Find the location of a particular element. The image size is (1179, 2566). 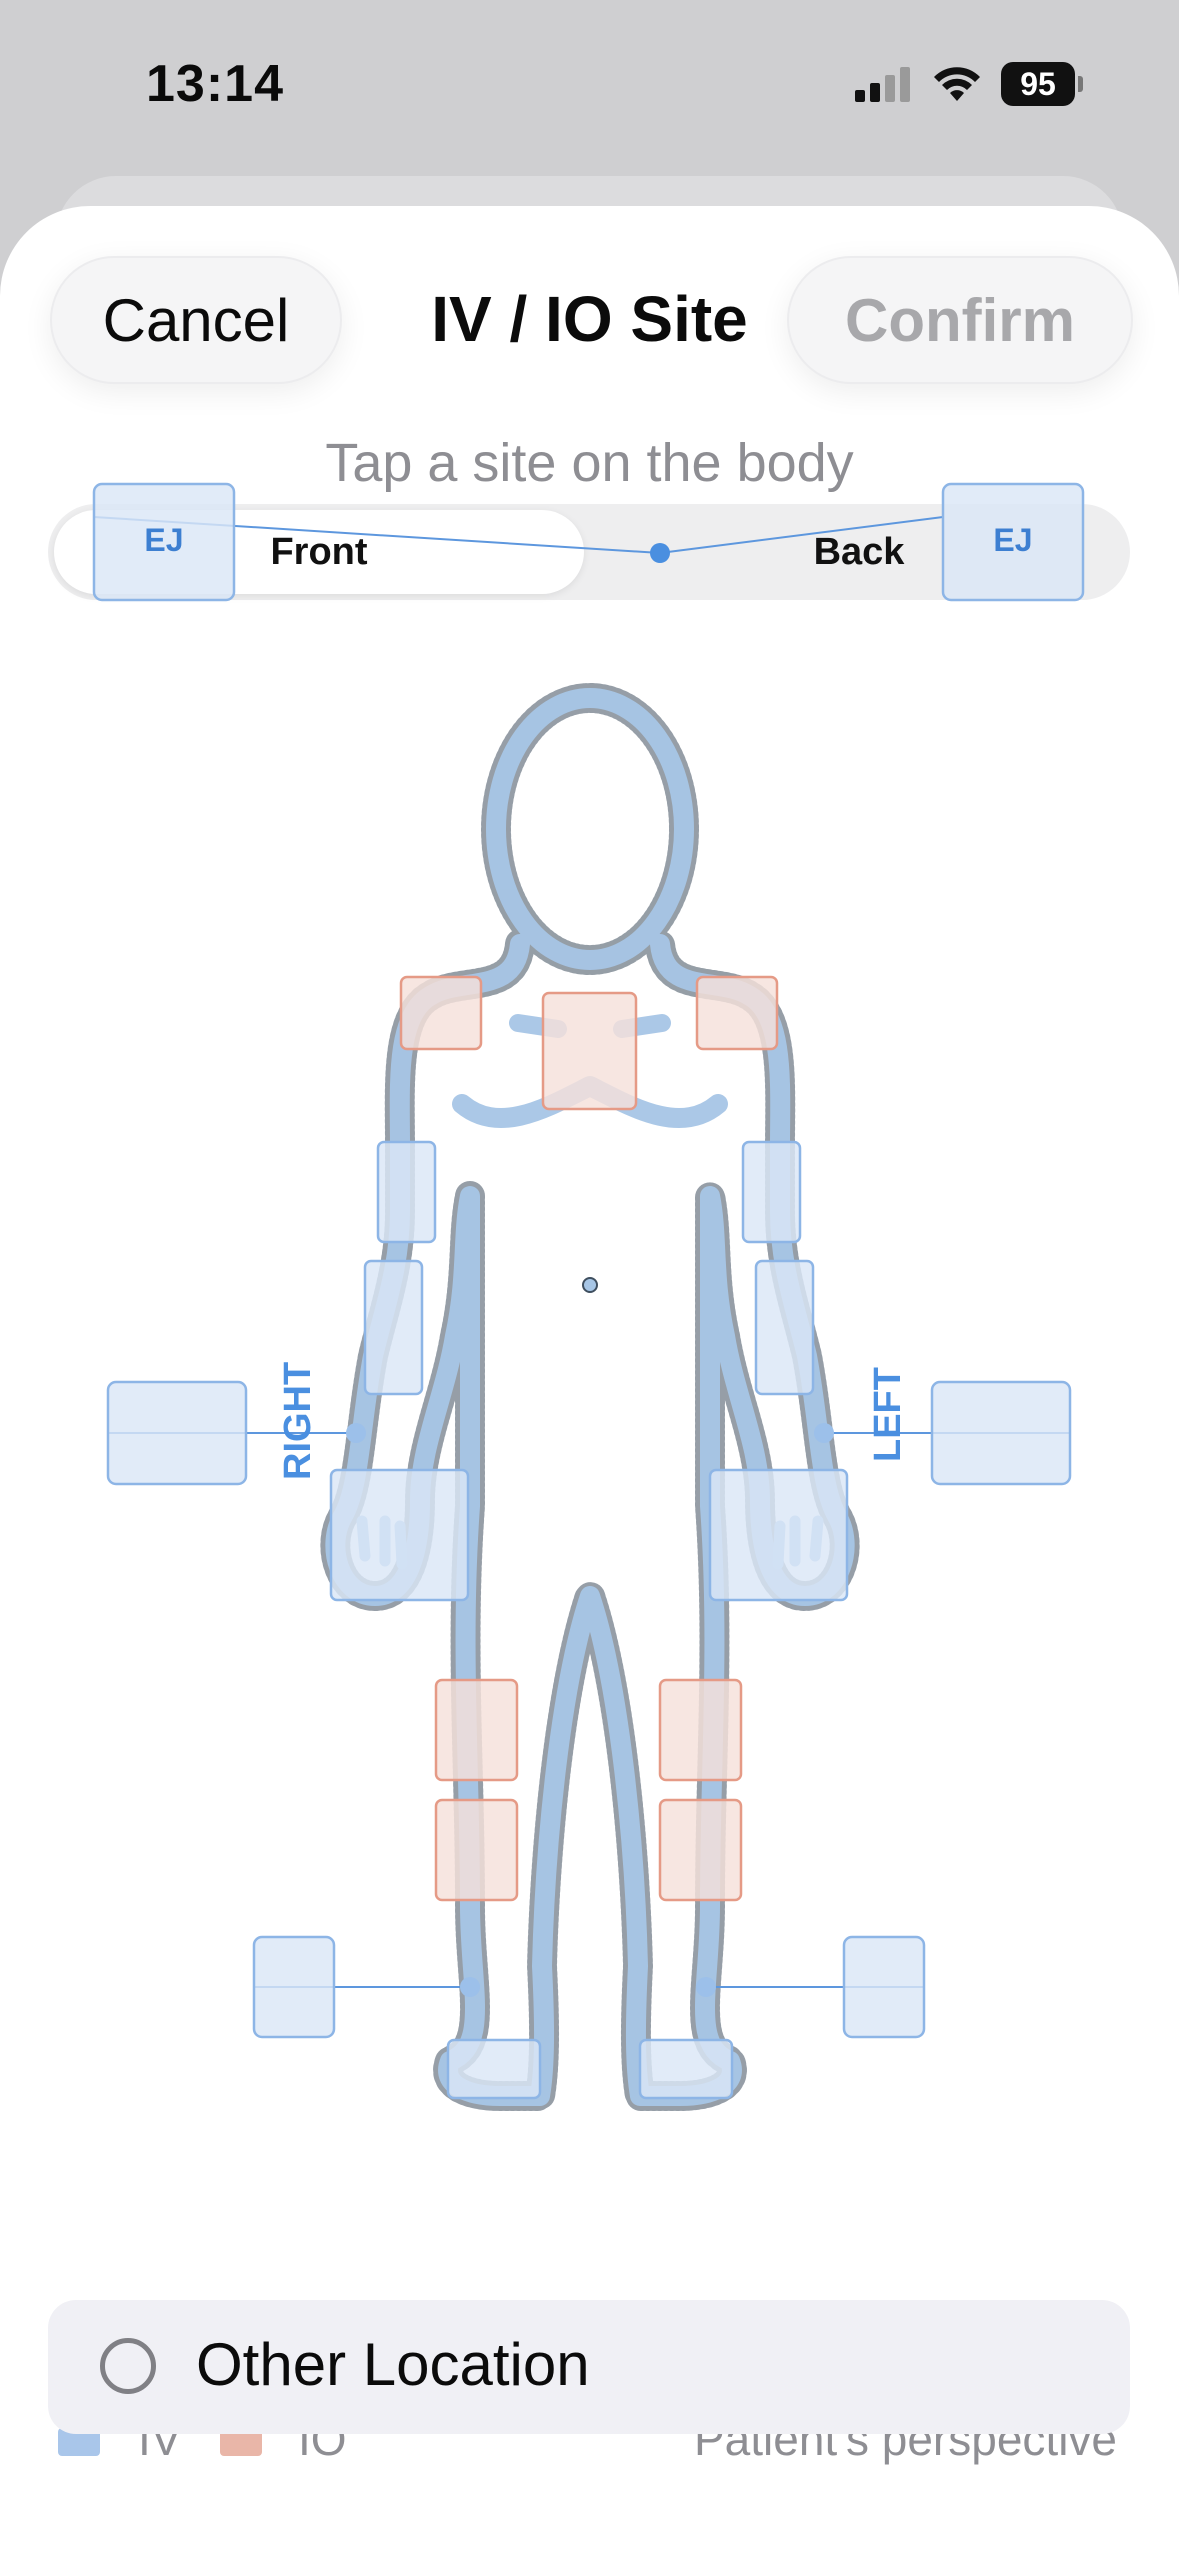

left-ankle-dot is located at coordinates (706, 1987).